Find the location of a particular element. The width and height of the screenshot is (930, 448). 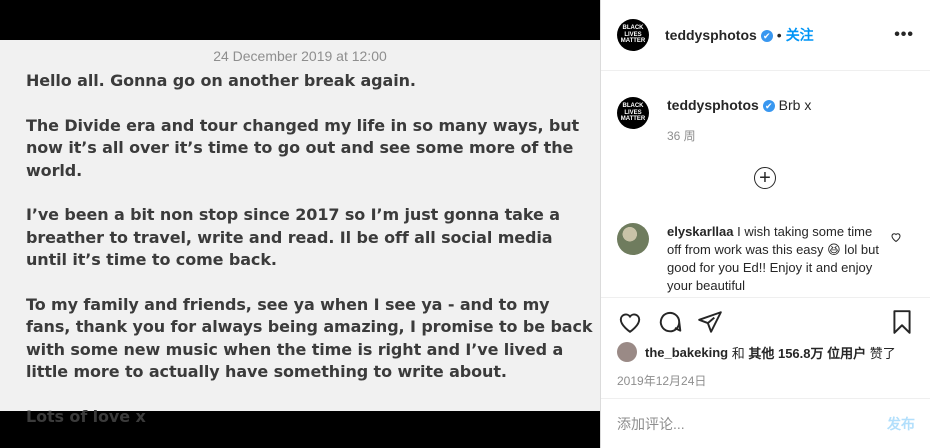

note-date: 24 December 2019 at 12:00 is located at coordinates (300, 56).